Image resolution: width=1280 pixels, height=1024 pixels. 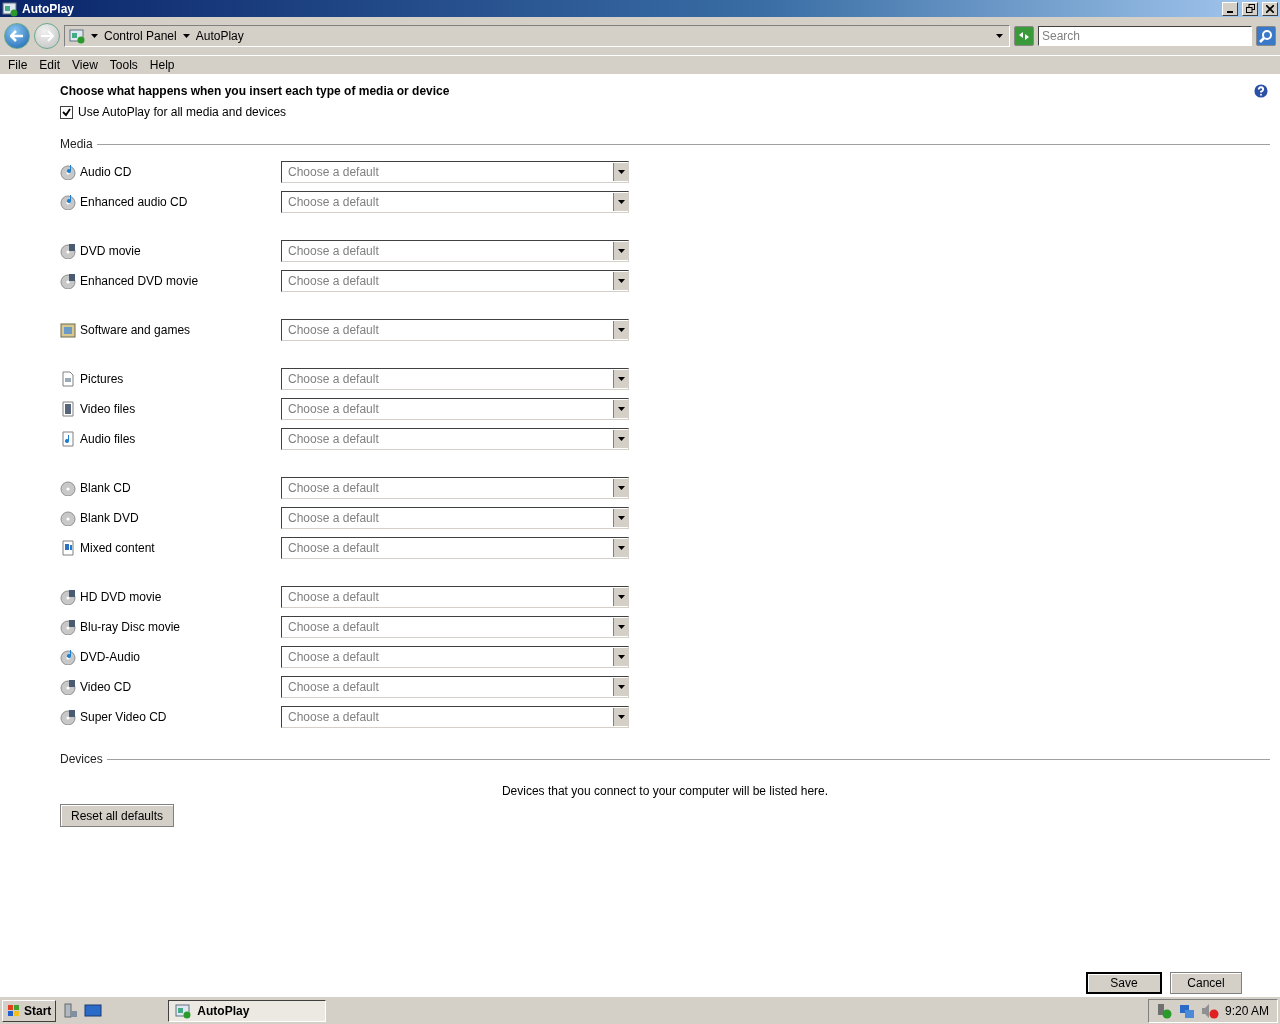 I want to click on media-label: Audio CD, so click(x=106, y=172).